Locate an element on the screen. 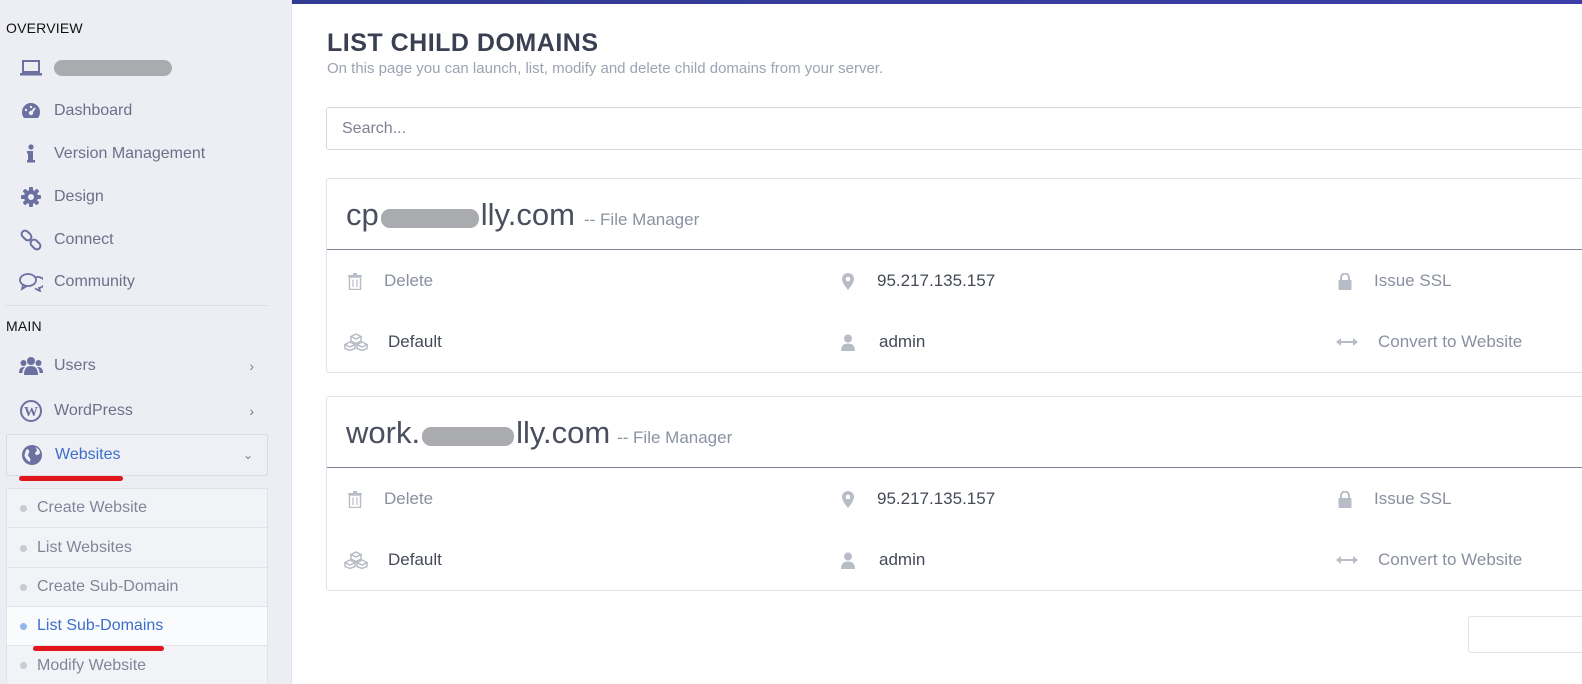  users-icon is located at coordinates (31, 366).